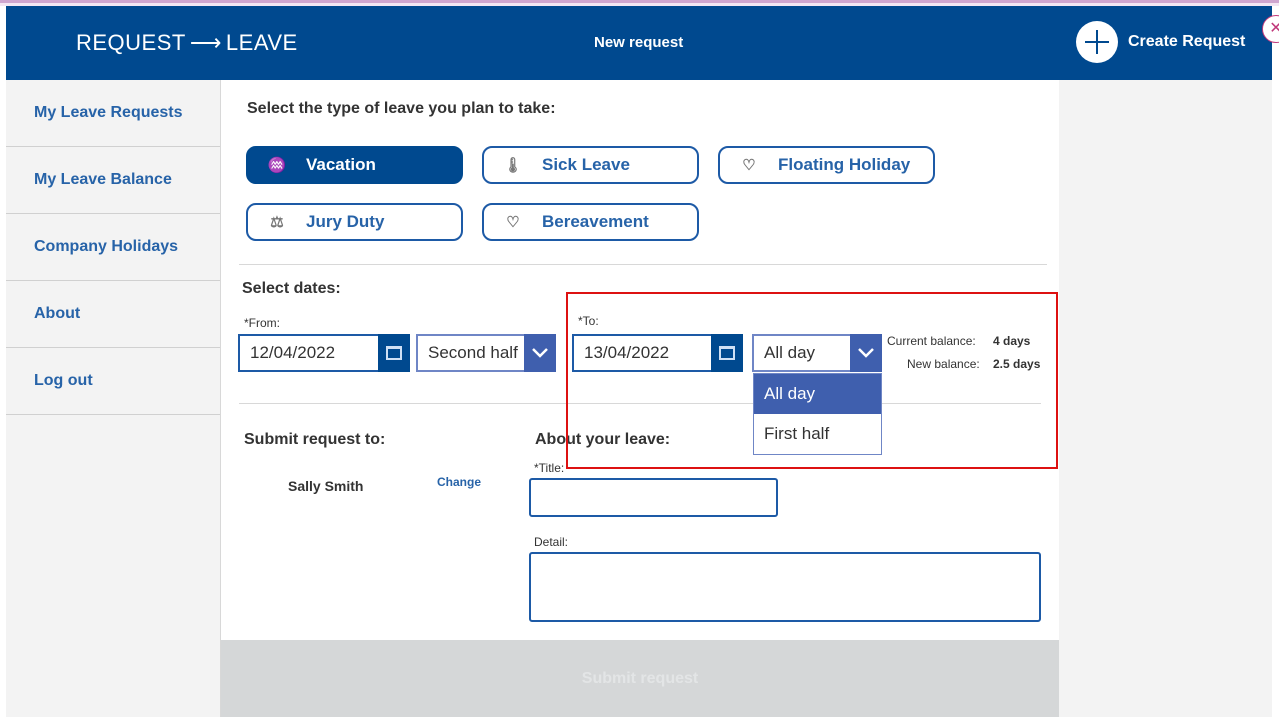 This screenshot has height=723, width=1279. I want to click on scales-icon: ⚖, so click(277, 222).